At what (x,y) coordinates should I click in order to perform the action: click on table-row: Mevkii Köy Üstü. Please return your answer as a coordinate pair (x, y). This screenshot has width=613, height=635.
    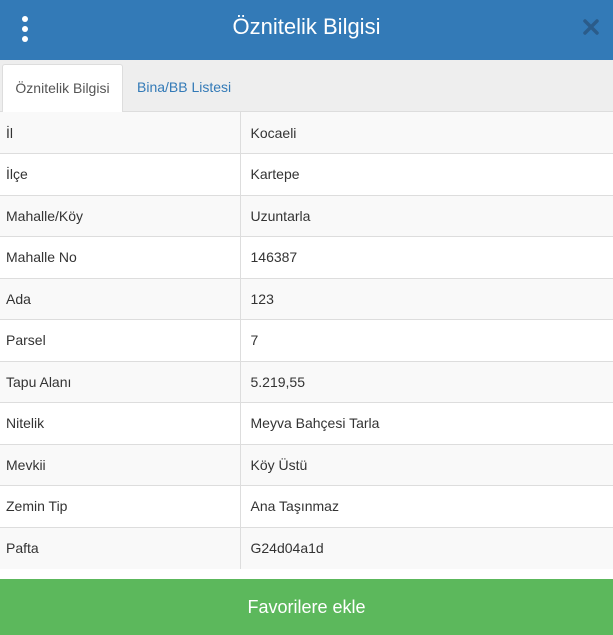
    Looking at the image, I should click on (306, 464).